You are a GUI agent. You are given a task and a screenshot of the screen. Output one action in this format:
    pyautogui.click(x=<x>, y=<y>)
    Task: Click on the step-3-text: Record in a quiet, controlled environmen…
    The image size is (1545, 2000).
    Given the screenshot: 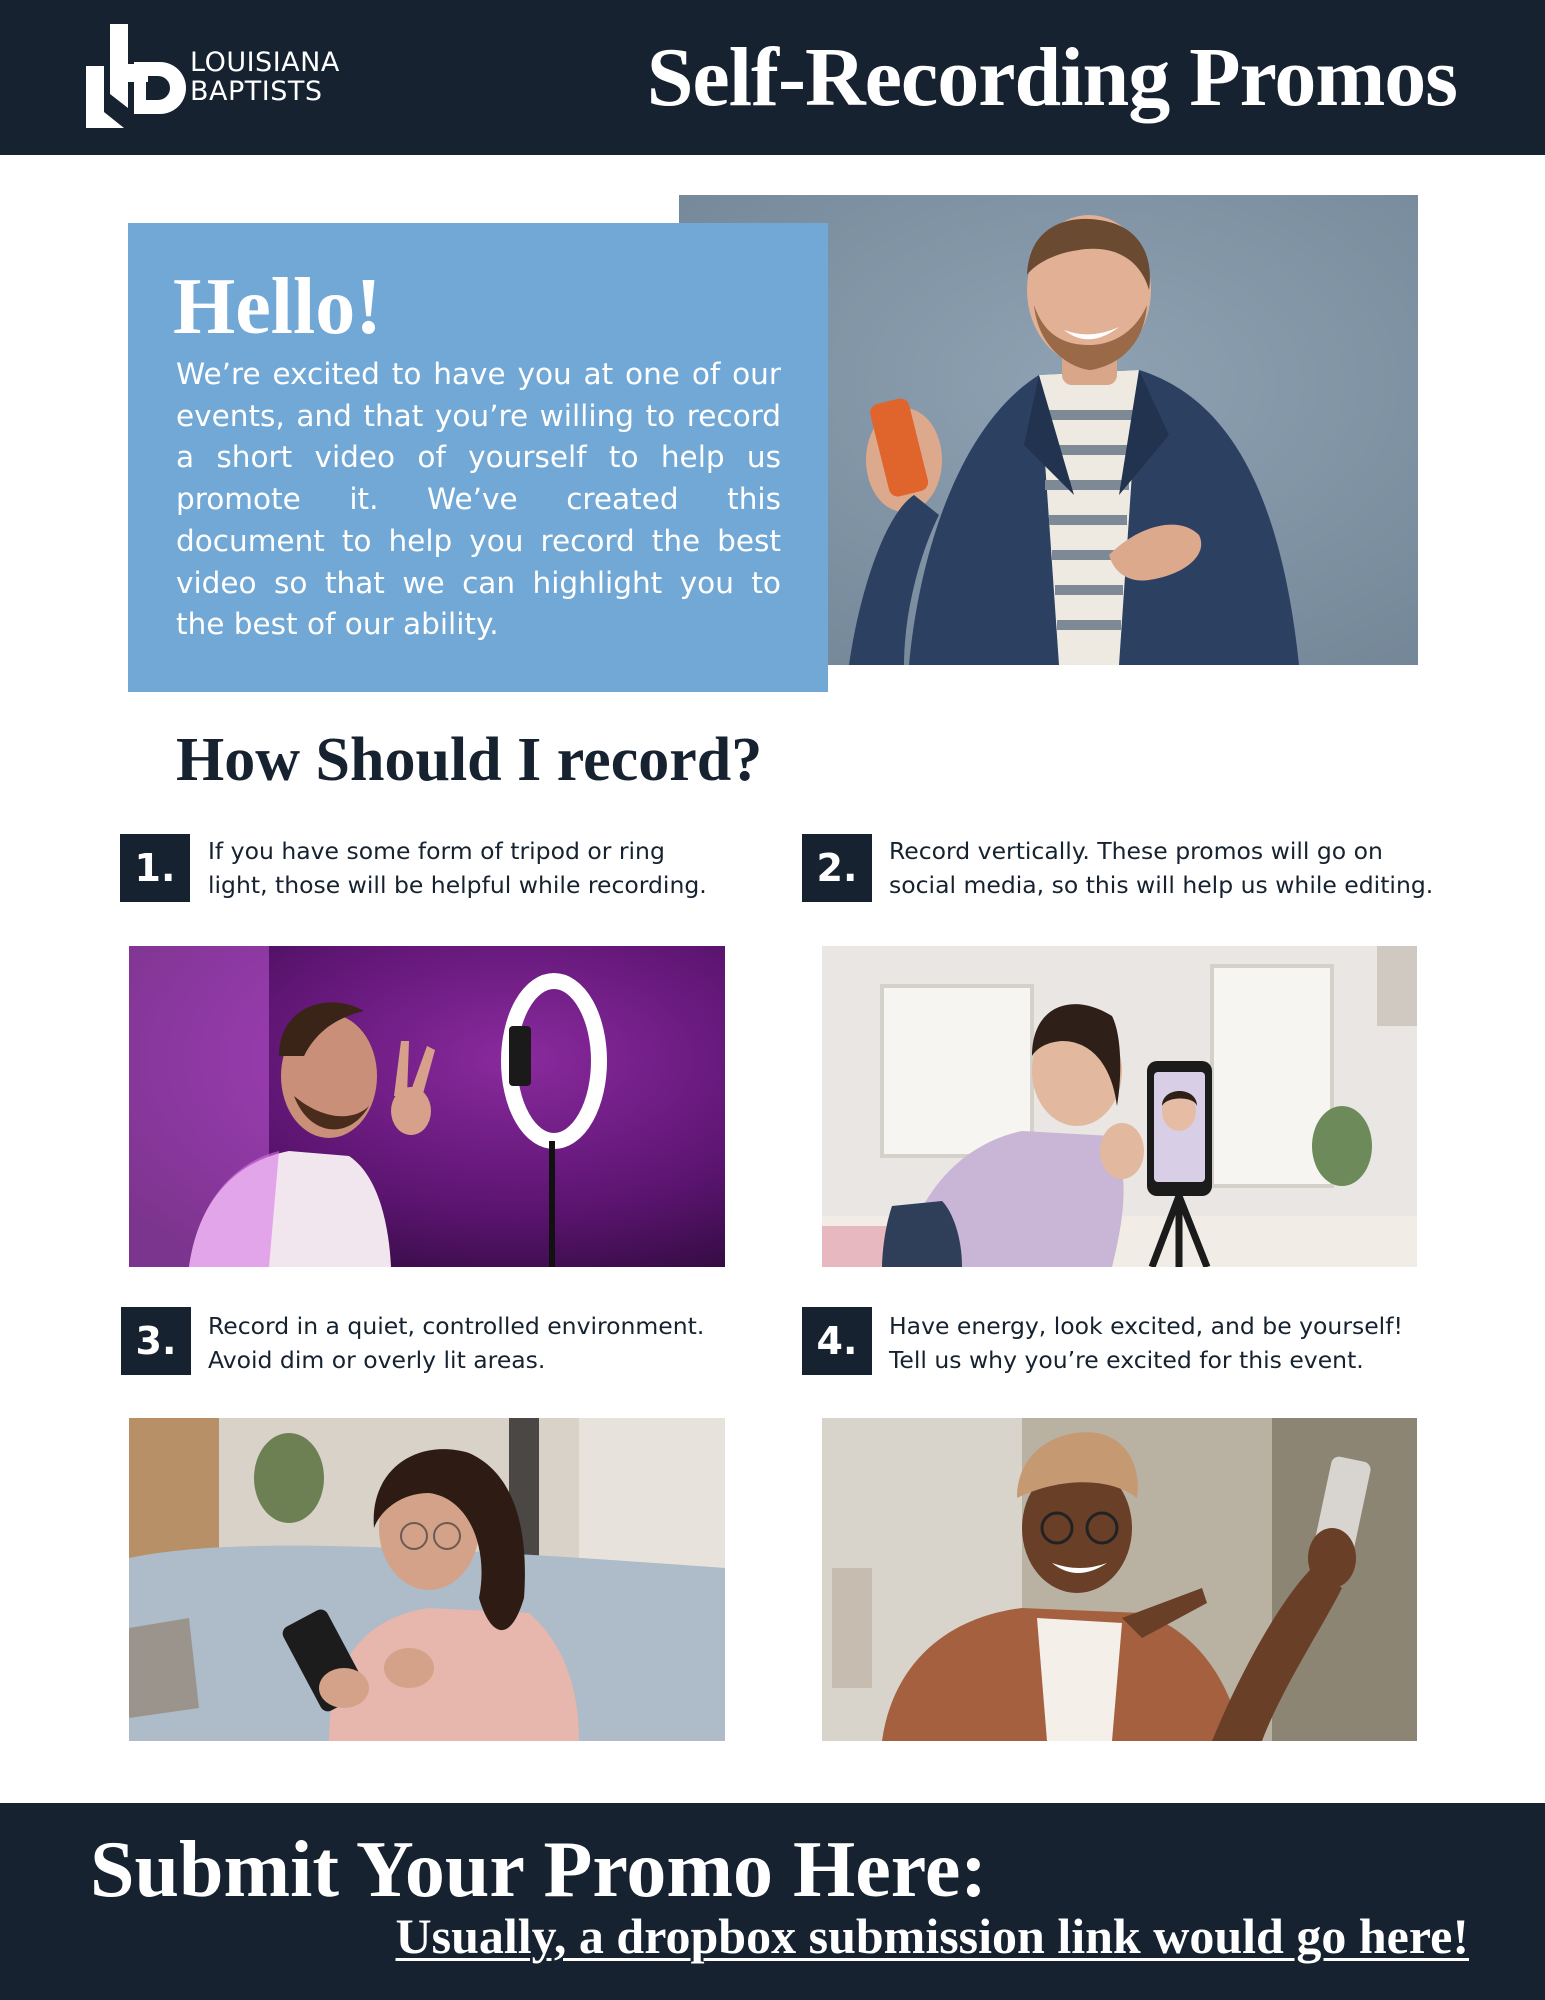 What is the action you would take?
    pyautogui.click(x=488, y=1343)
    